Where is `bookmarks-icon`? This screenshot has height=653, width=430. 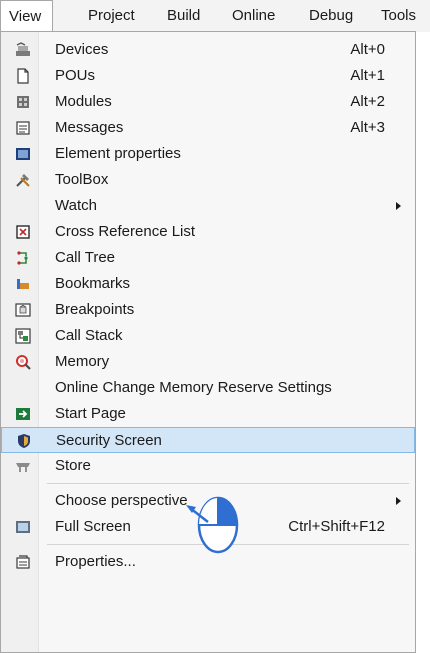 bookmarks-icon is located at coordinates (23, 284).